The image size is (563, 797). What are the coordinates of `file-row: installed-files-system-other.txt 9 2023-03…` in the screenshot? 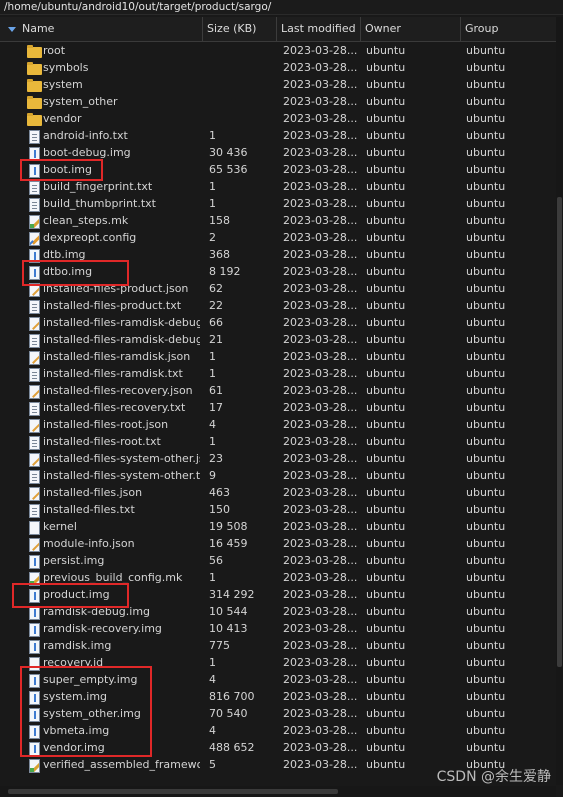 It's located at (278, 475).